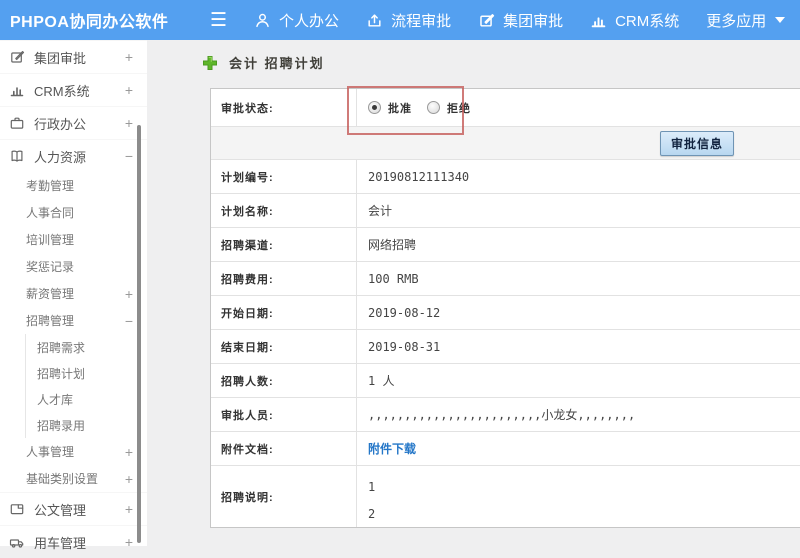 The height and width of the screenshot is (558, 800). I want to click on field-label: 计划名称:, so click(284, 210).